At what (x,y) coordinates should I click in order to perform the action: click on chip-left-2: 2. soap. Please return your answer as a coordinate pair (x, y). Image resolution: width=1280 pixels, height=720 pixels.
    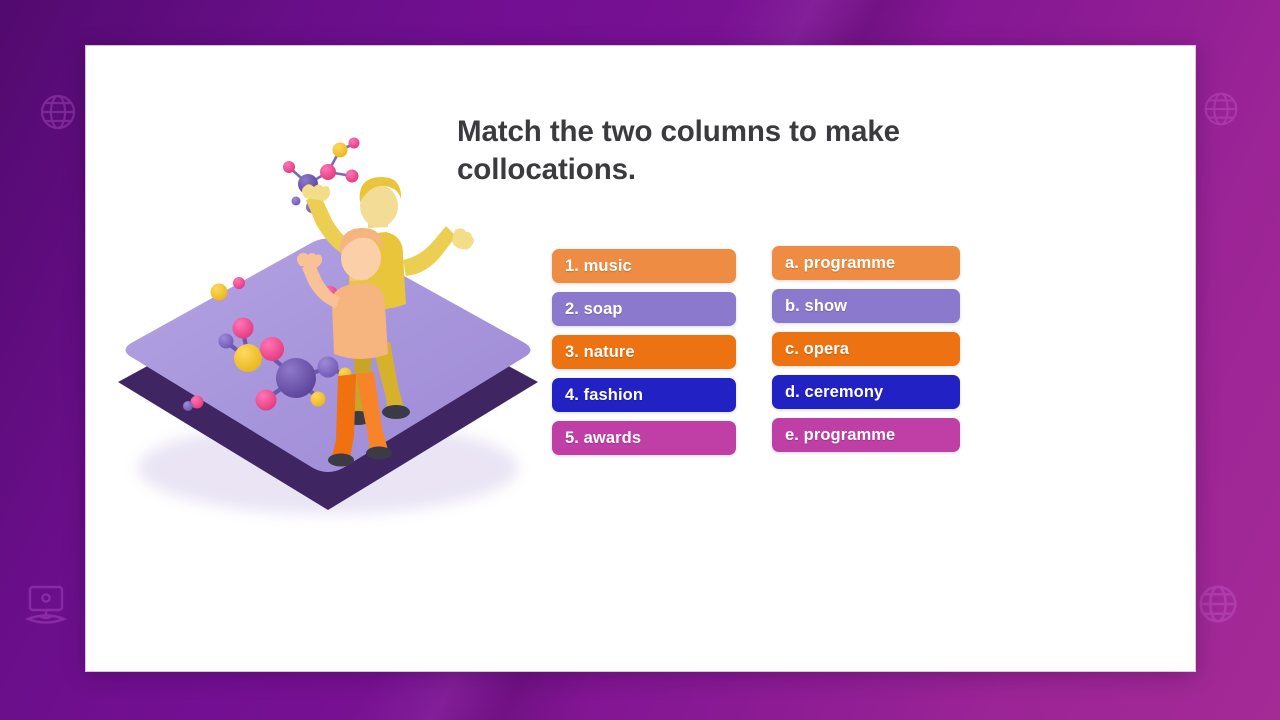
    Looking at the image, I should click on (644, 309).